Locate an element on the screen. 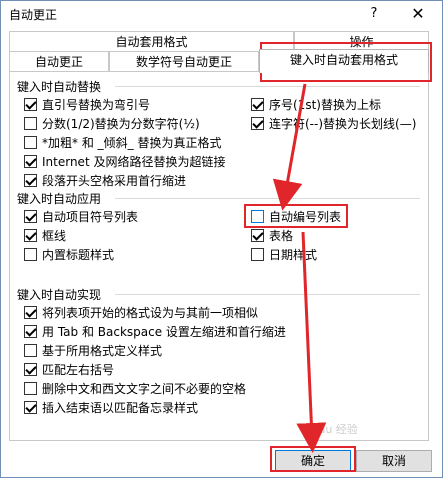 The width and height of the screenshot is (443, 478). checkbox-define-styles: 基于所用格式定义样式 is located at coordinates (93, 350).